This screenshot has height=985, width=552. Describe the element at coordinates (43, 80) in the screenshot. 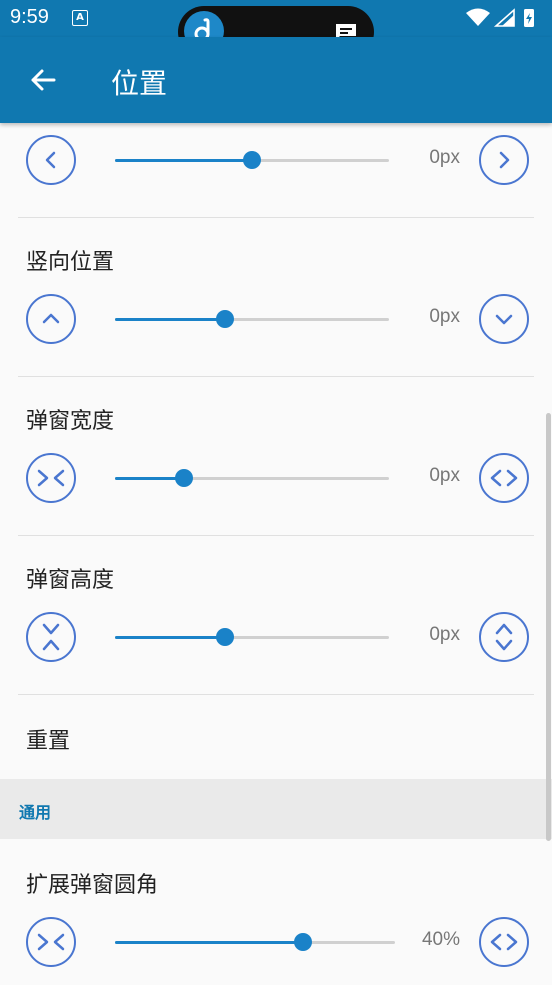

I see `back-arrow-icon` at that location.